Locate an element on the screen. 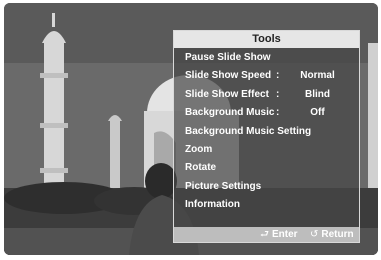 Image resolution: width=381 pixels, height=260 pixels. menu-item-slide-show-effect: Slide Show Effect : Blind is located at coordinates (266, 95).